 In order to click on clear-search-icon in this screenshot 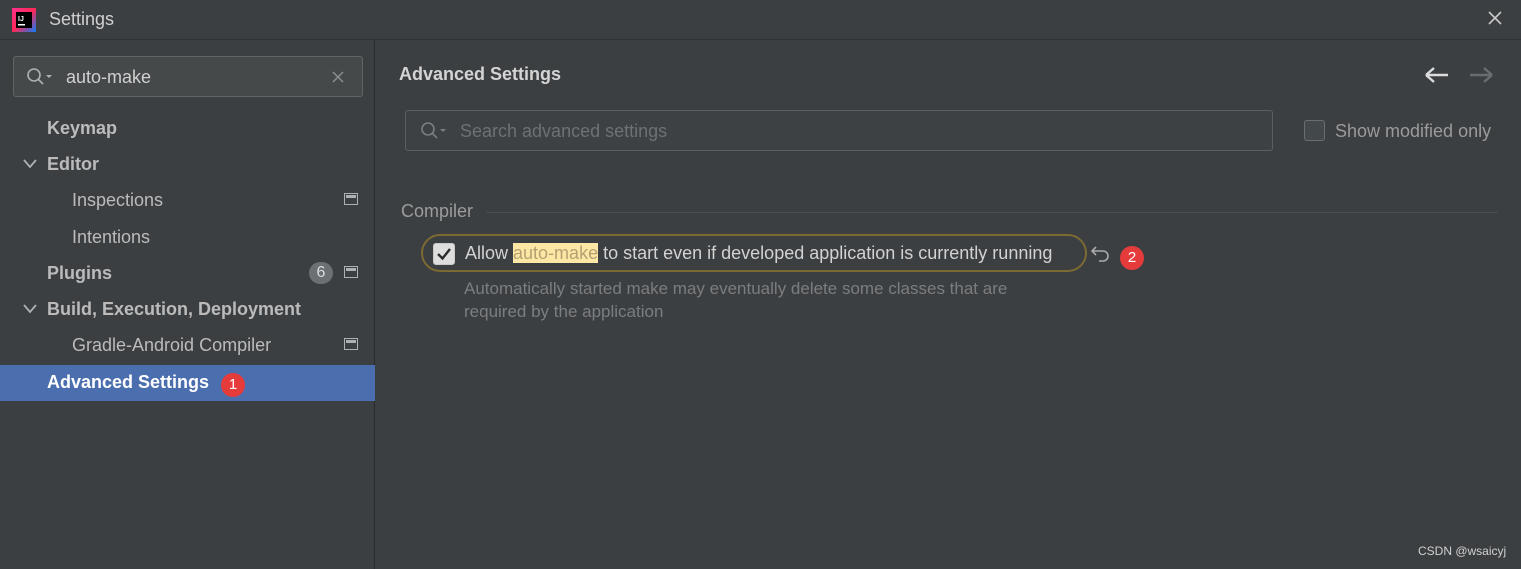, I will do `click(338, 77)`.